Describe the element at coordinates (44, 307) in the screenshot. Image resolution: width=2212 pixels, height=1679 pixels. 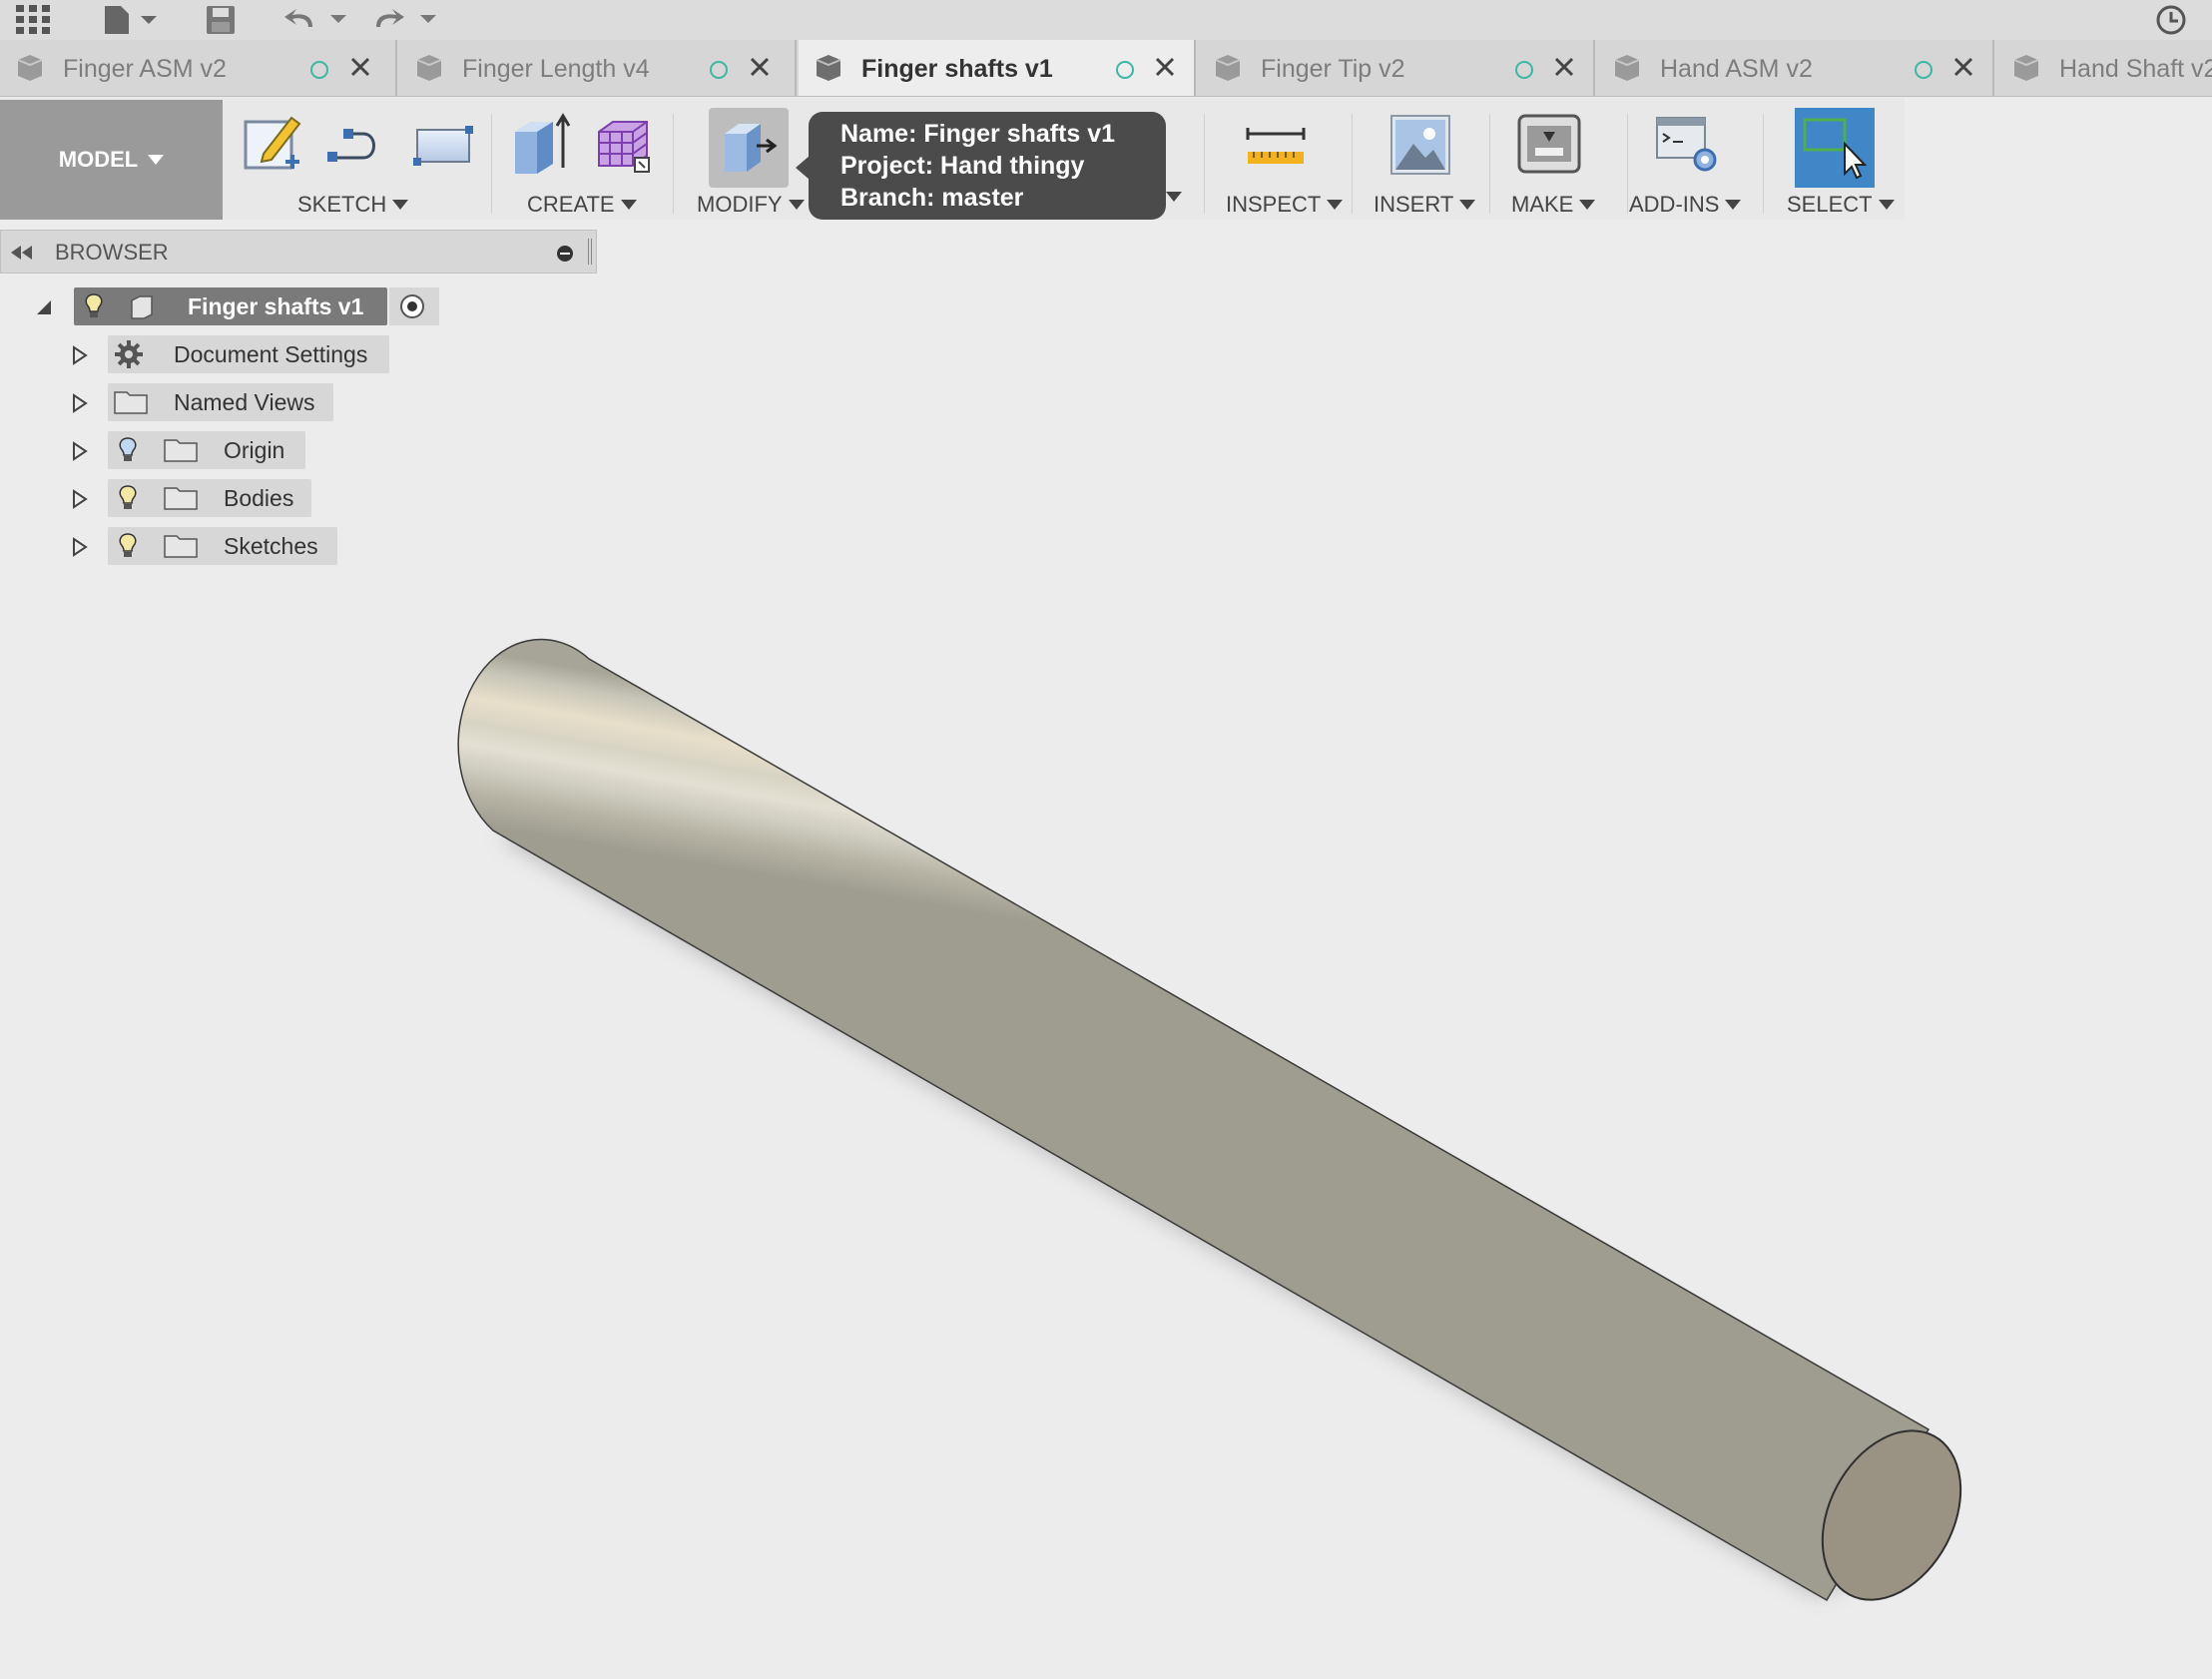
I see `expanded-triangle-icon` at that location.